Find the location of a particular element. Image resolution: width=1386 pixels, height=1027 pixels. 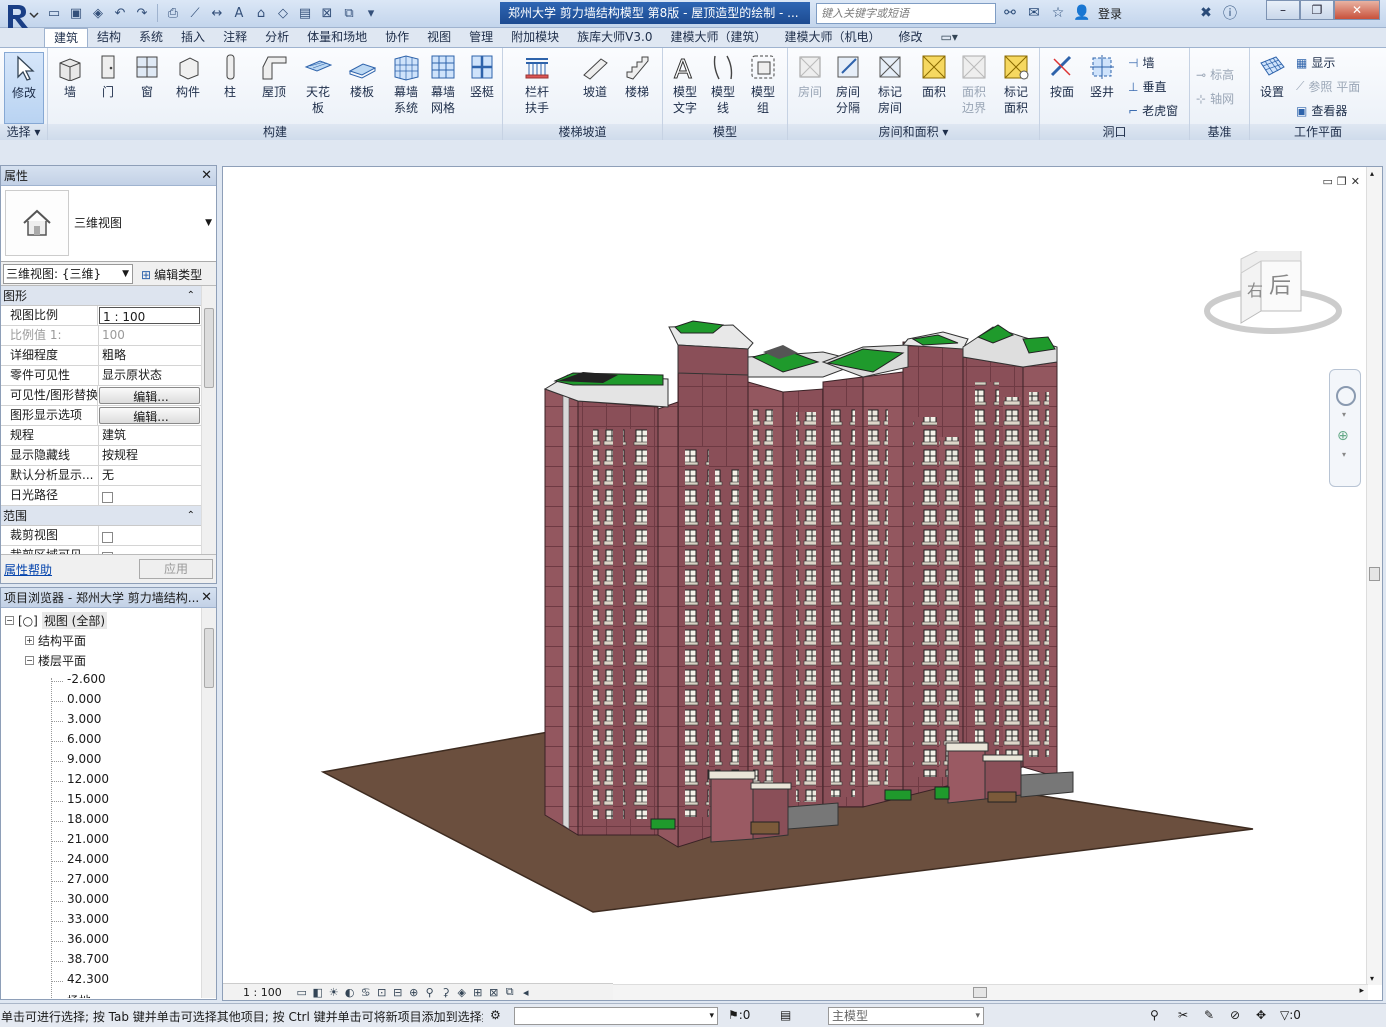

edit-type-button: ⊞ 编辑类型 is located at coordinates (171, 274).